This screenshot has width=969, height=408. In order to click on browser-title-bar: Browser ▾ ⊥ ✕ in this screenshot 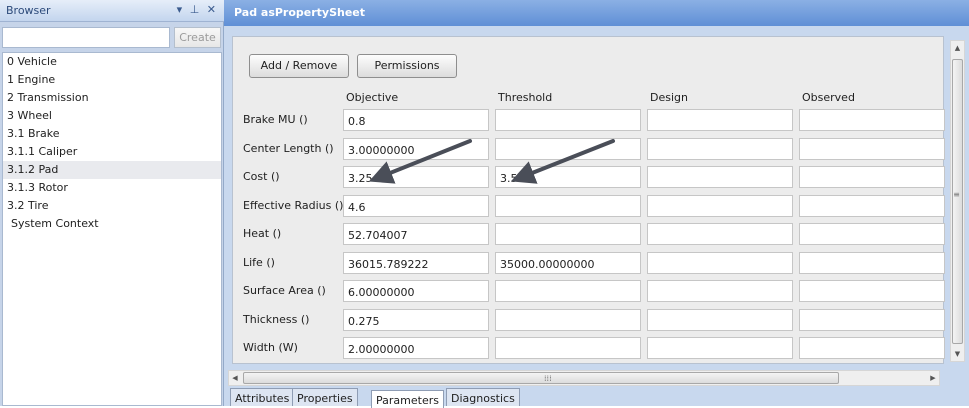, I will do `click(112, 11)`.